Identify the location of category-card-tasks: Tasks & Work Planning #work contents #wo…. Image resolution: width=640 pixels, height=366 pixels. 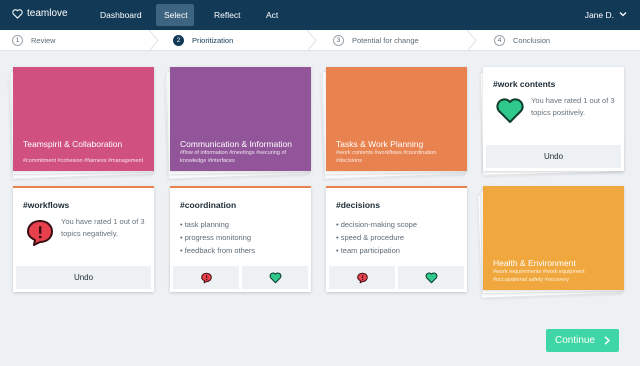
(396, 119).